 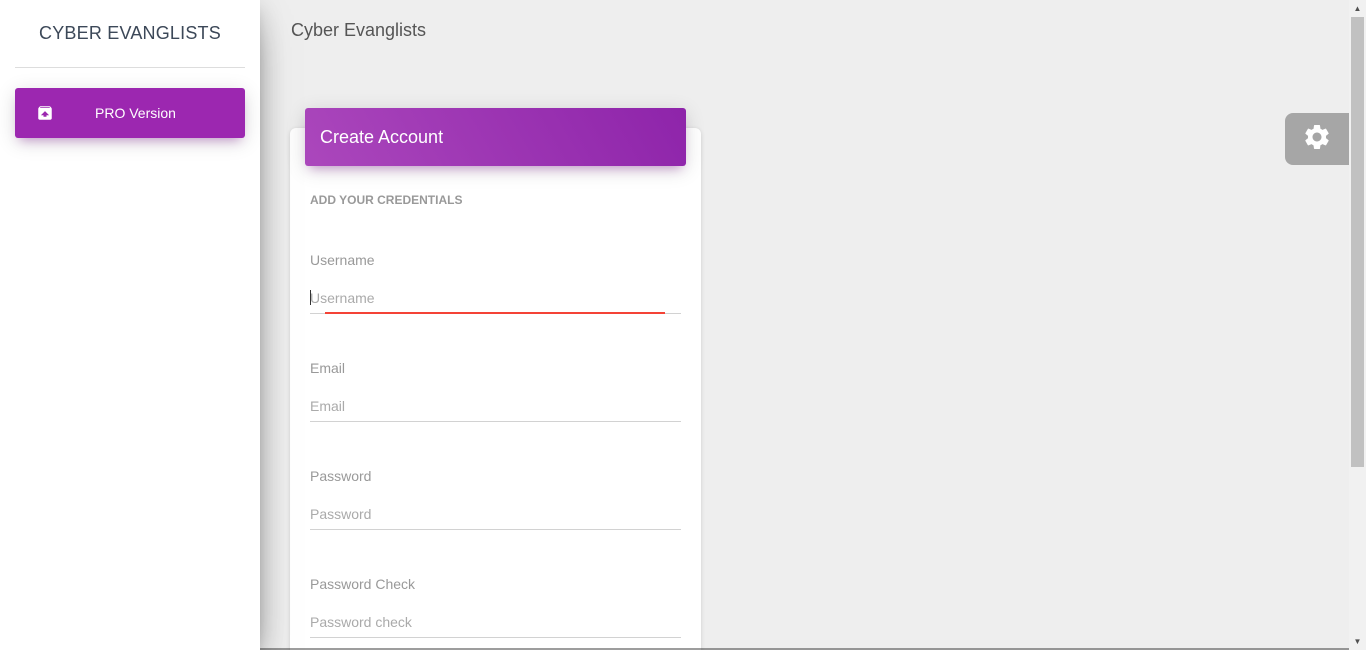 What do you see at coordinates (341, 476) in the screenshot?
I see `password-label: Password` at bounding box center [341, 476].